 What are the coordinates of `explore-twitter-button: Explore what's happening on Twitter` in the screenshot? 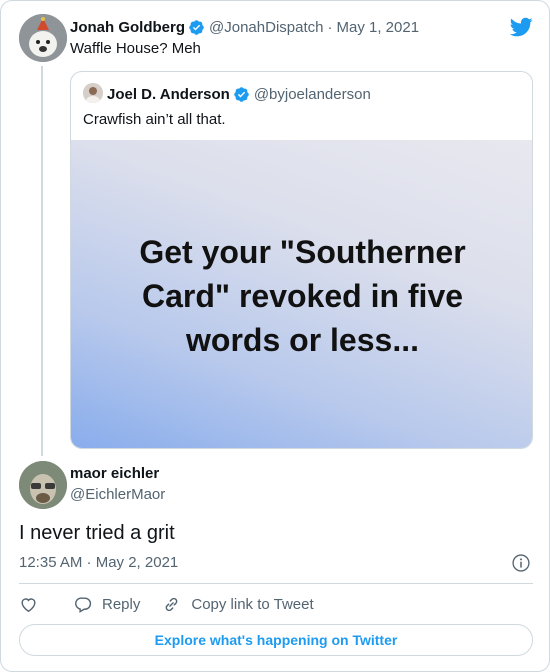 It's located at (276, 640).